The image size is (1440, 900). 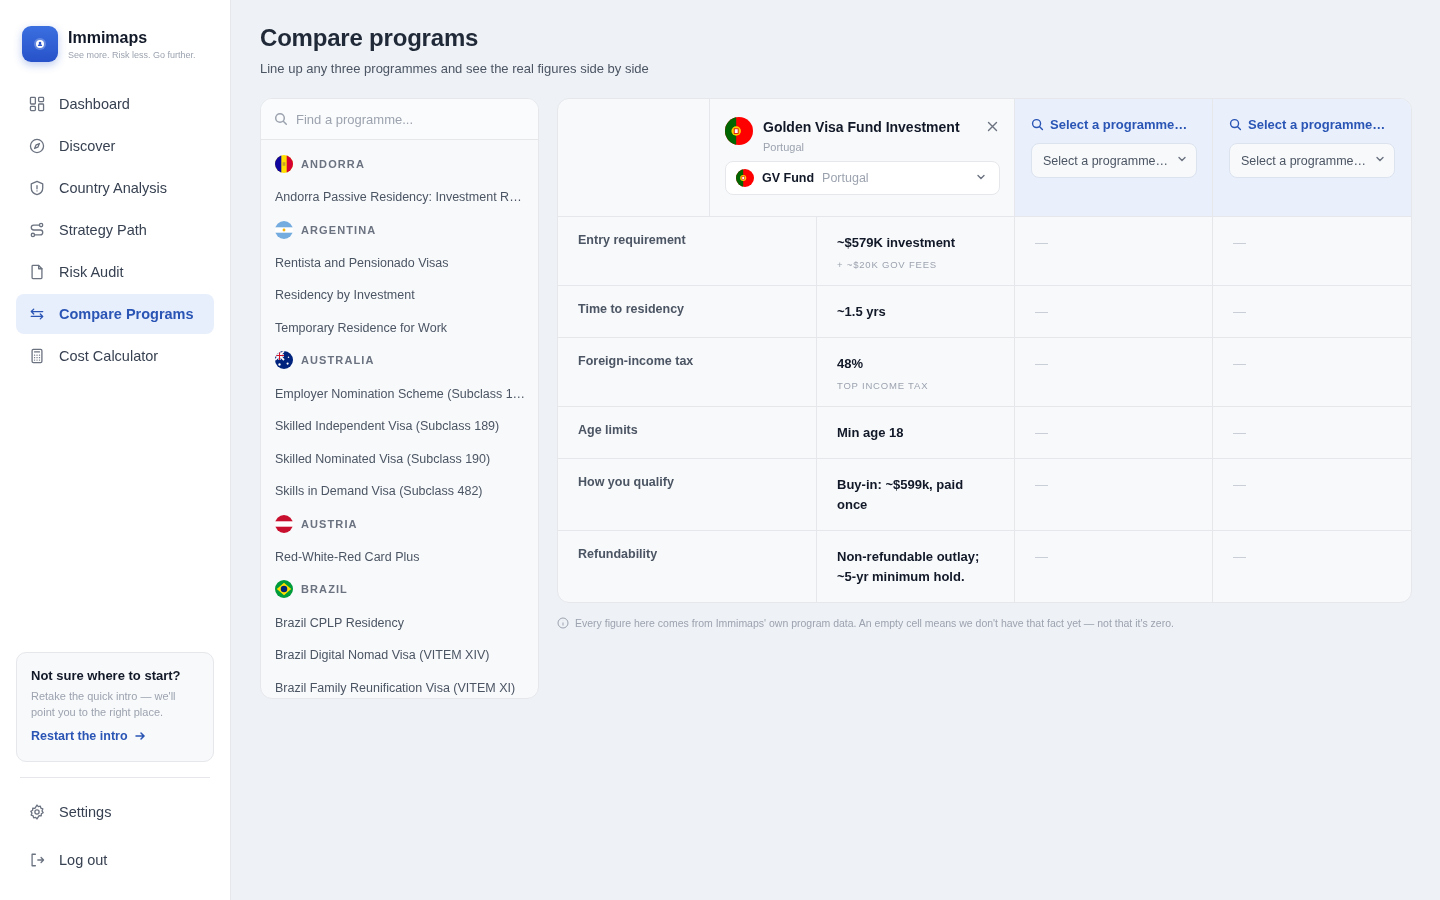 What do you see at coordinates (104, 704) in the screenshot?
I see `help-text: Retake the quick intro — we'll point you to the right place.` at bounding box center [104, 704].